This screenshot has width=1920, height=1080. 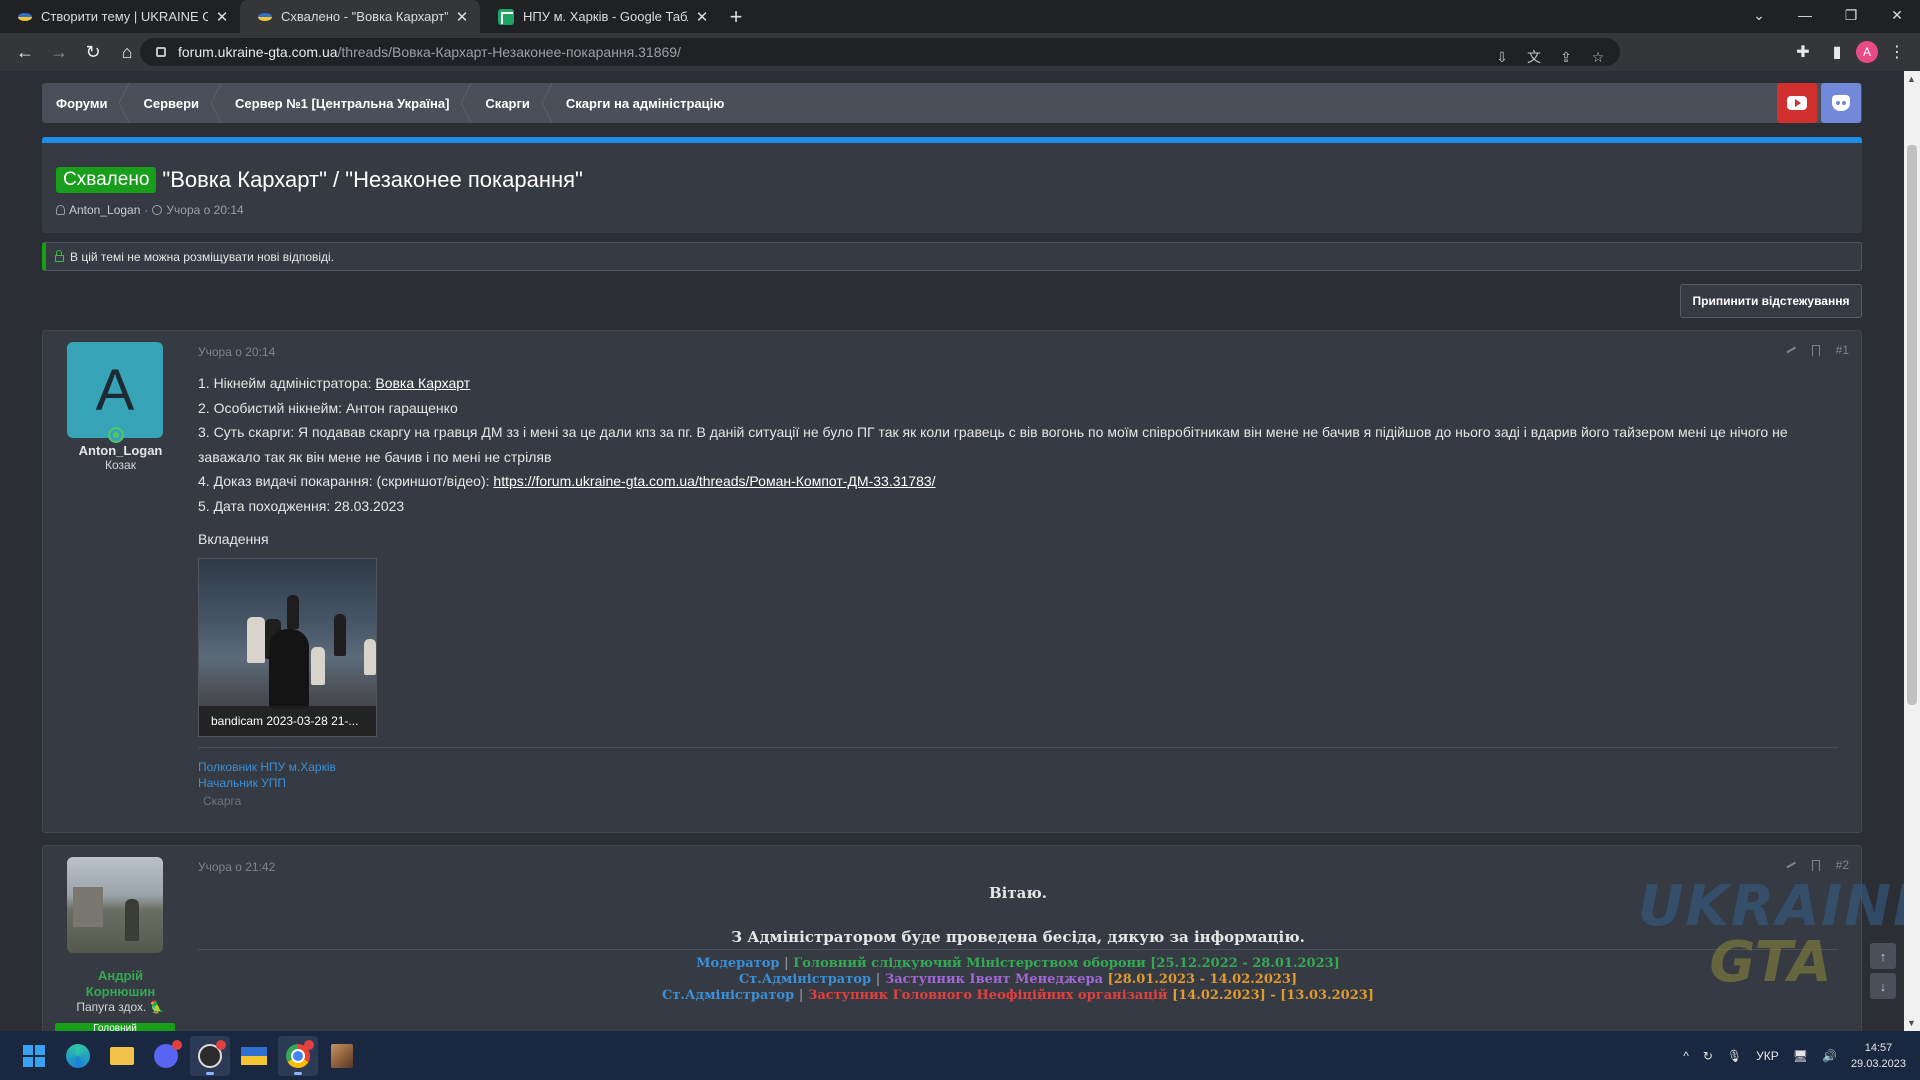 I want to click on taskbar-chrome, so click(x=298, y=1055).